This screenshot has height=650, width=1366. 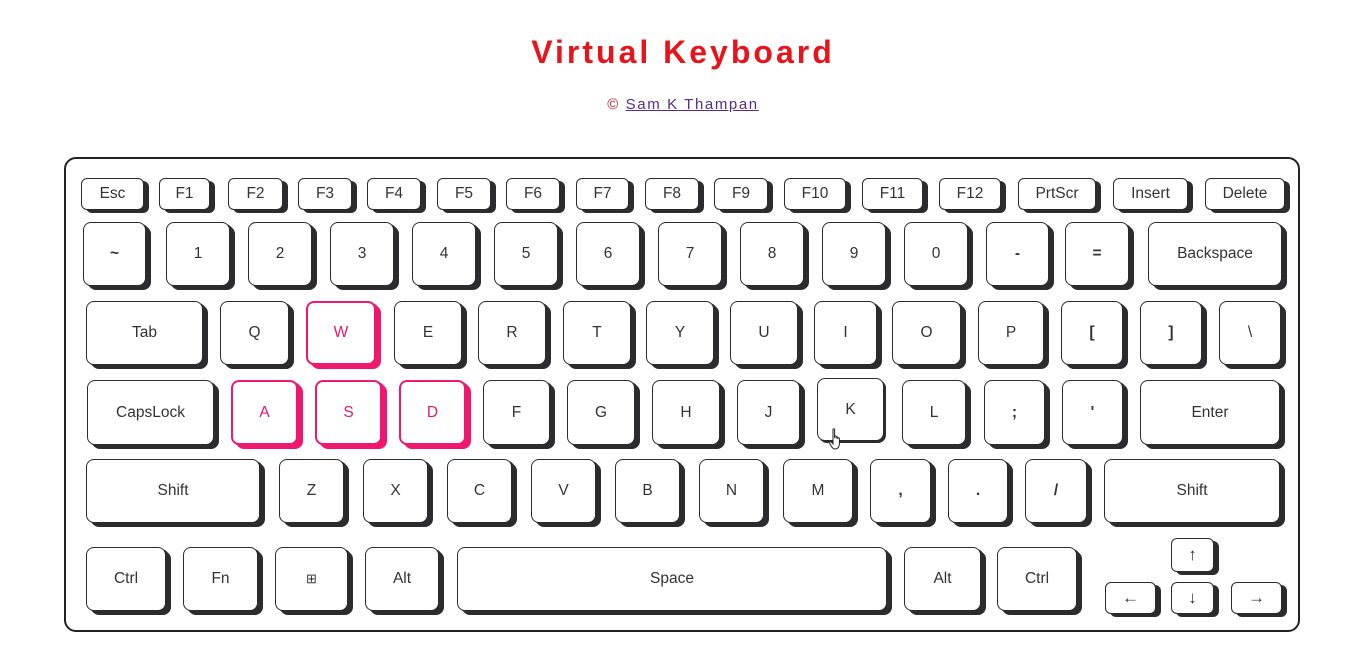 I want to click on key-f4: F4, so click(x=394, y=194).